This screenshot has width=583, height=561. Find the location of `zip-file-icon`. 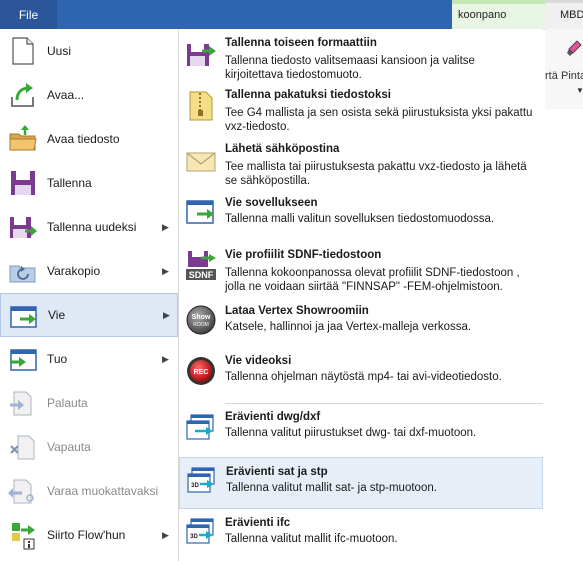

zip-file-icon is located at coordinates (201, 106).